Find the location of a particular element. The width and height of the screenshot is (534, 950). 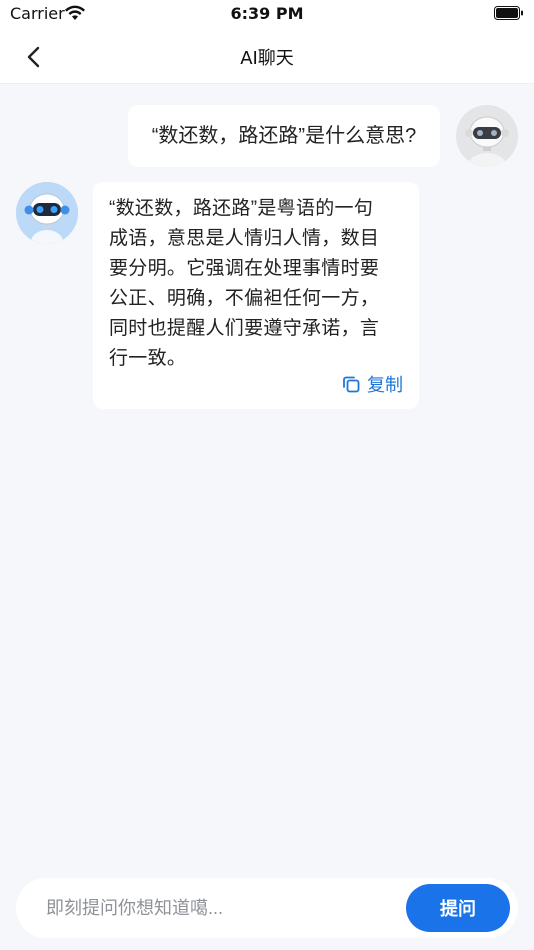

status-bar: Carrier 6:39 PM is located at coordinates (267, 15).